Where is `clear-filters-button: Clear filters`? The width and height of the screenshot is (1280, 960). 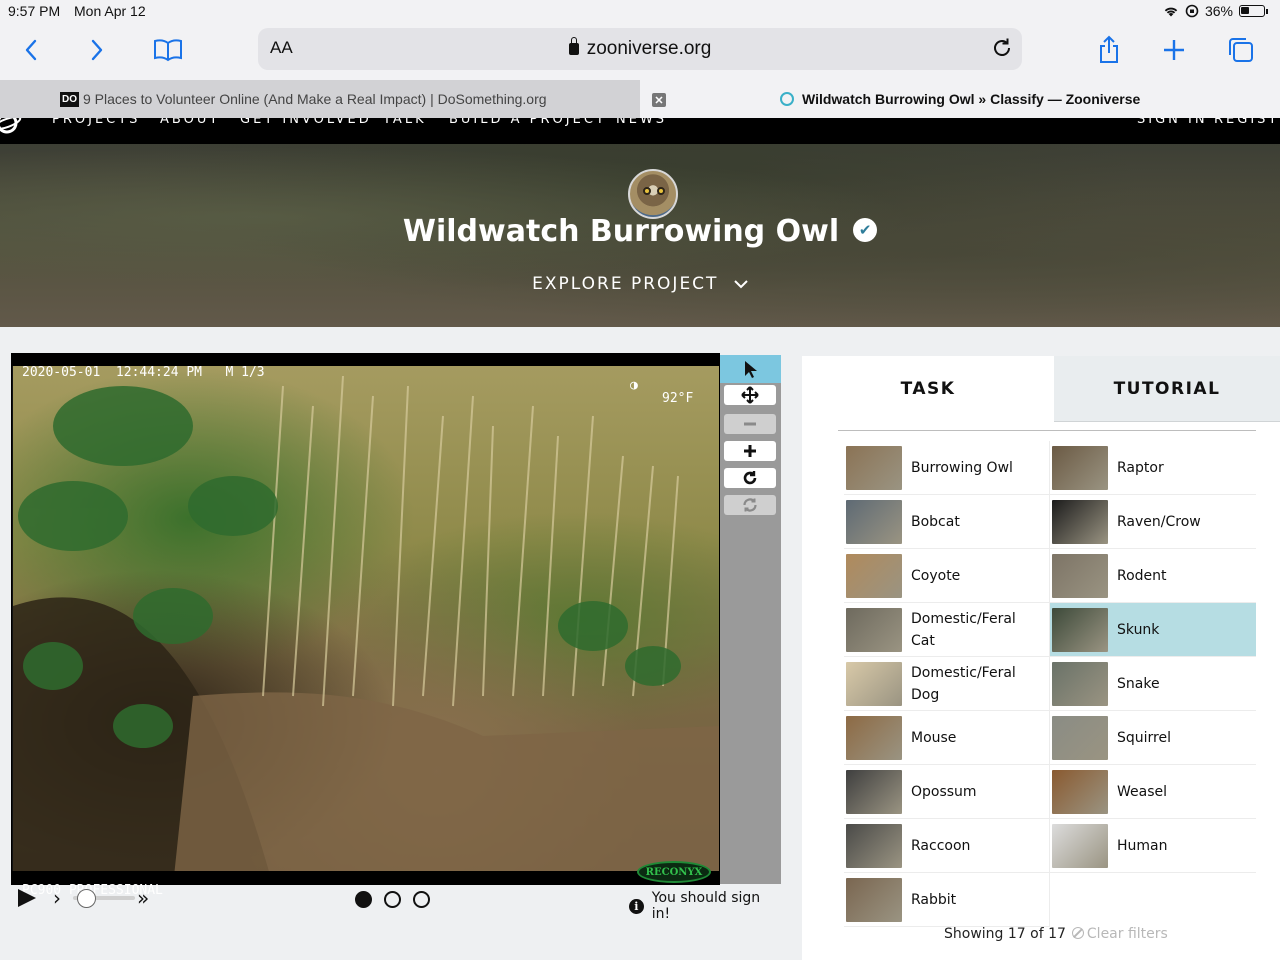
clear-filters-button: Clear filters is located at coordinates (1119, 934).